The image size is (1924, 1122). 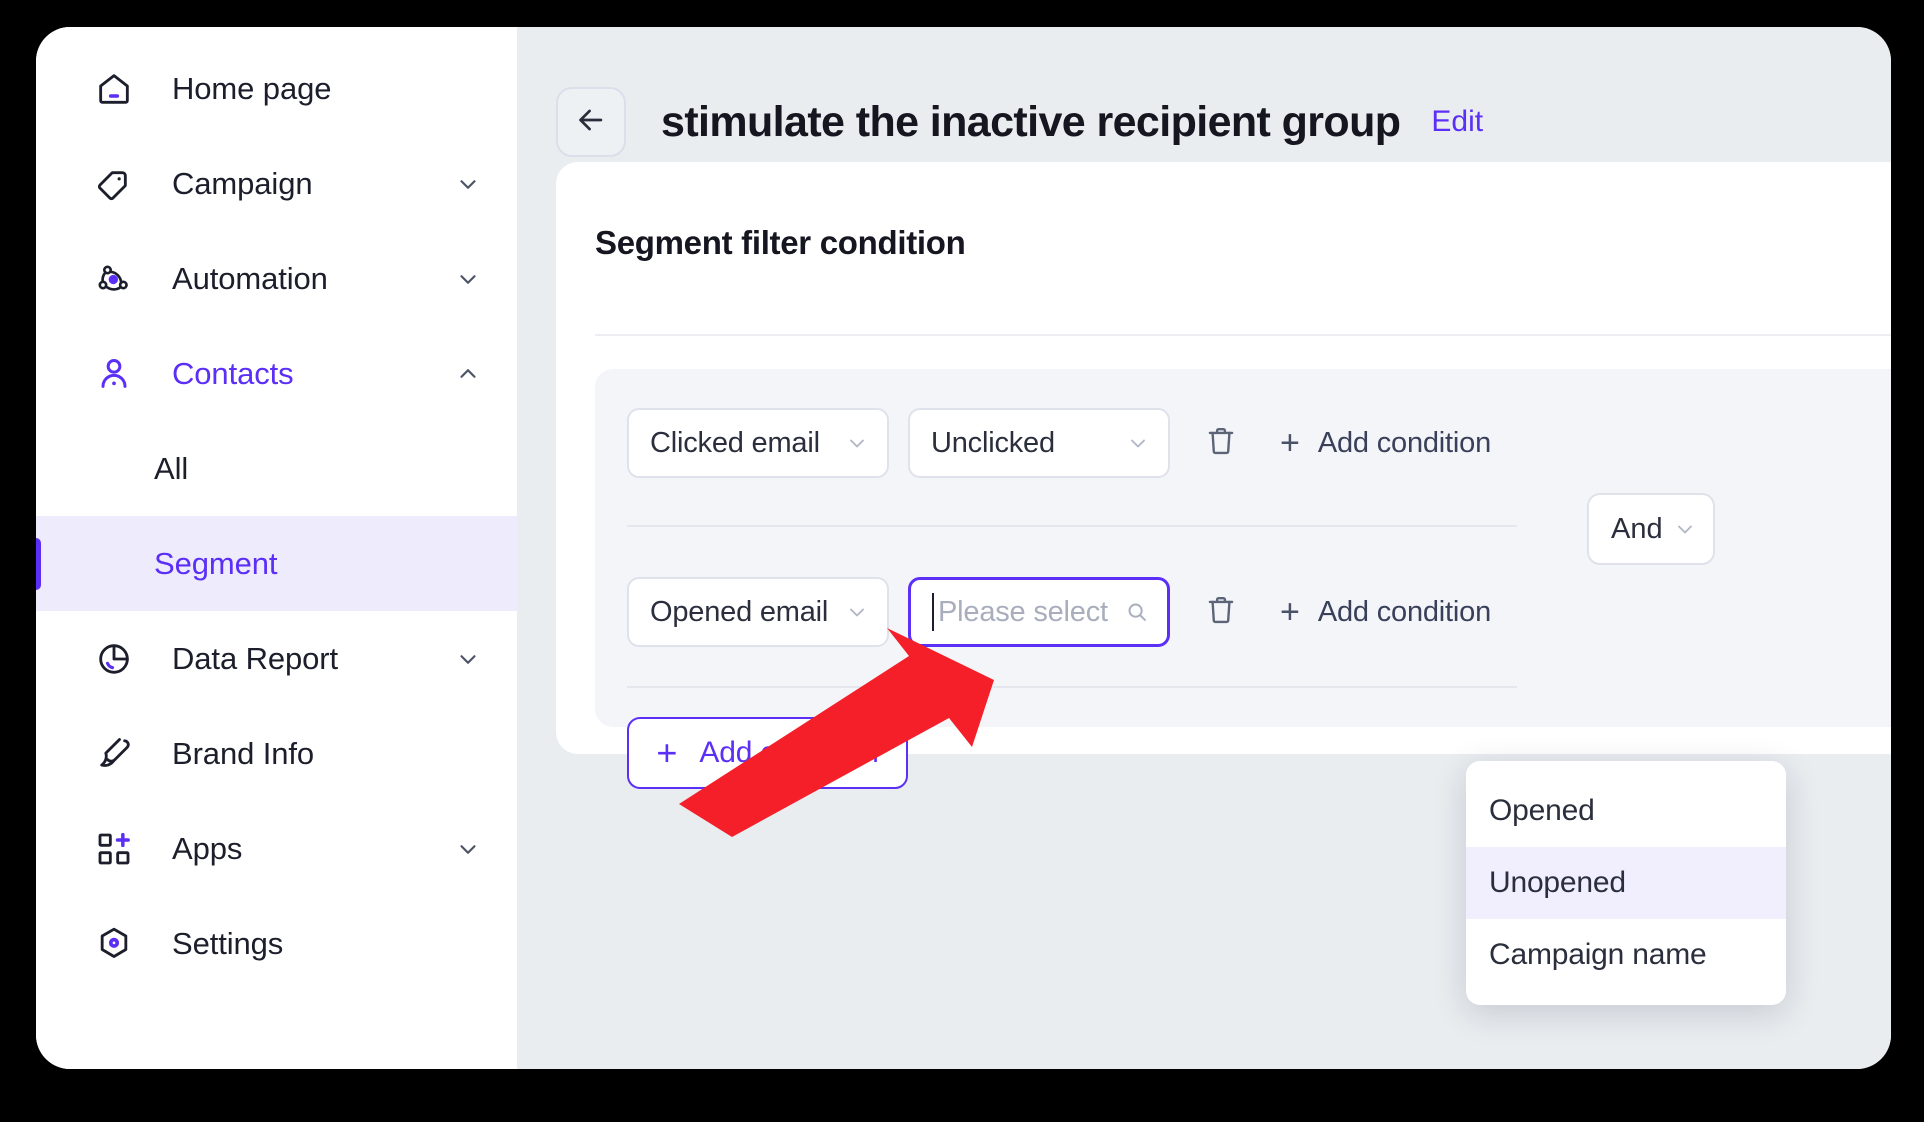 I want to click on sidebar-item-campaign: Campaign, so click(x=276, y=183).